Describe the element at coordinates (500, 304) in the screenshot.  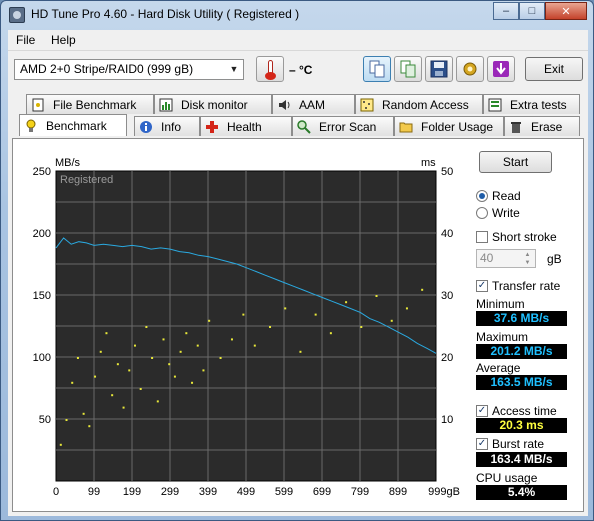
I see `minimum-label: Minimum` at that location.